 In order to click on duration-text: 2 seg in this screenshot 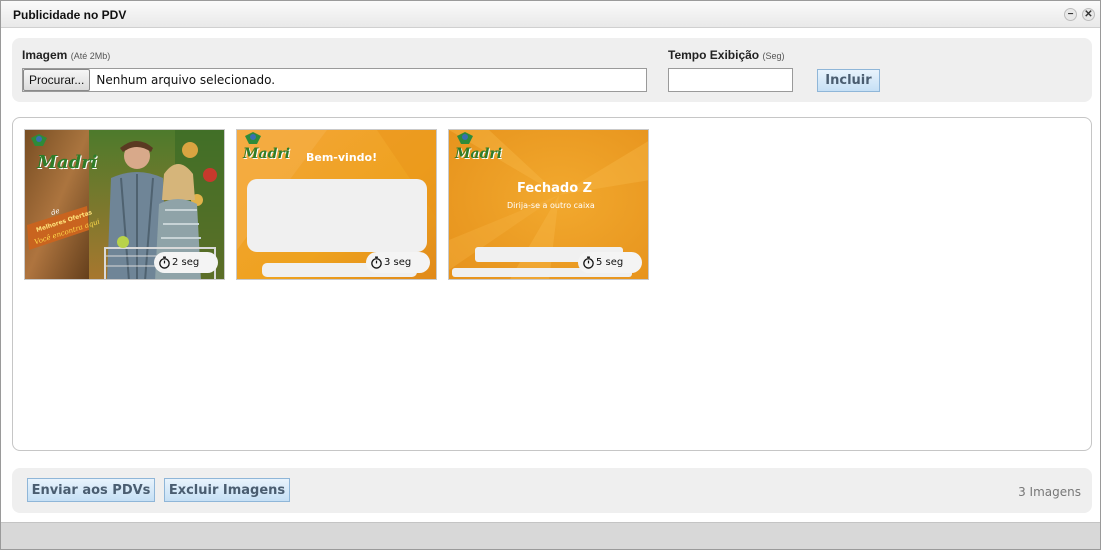, I will do `click(186, 262)`.